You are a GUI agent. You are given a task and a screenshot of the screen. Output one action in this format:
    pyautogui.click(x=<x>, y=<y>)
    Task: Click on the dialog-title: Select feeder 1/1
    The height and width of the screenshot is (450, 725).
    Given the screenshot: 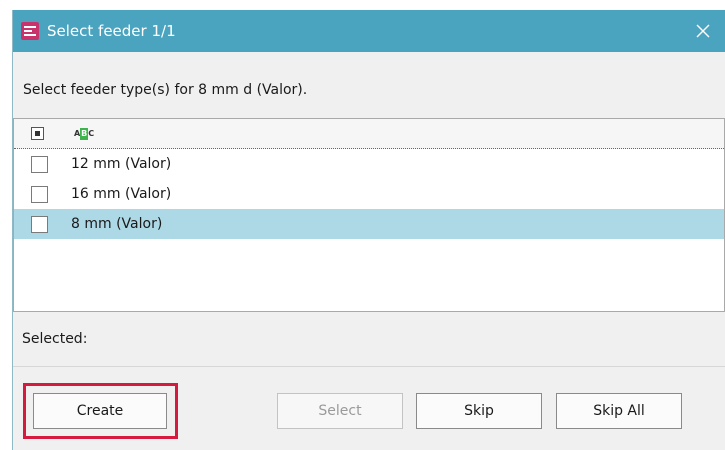 What is the action you would take?
    pyautogui.click(x=111, y=31)
    